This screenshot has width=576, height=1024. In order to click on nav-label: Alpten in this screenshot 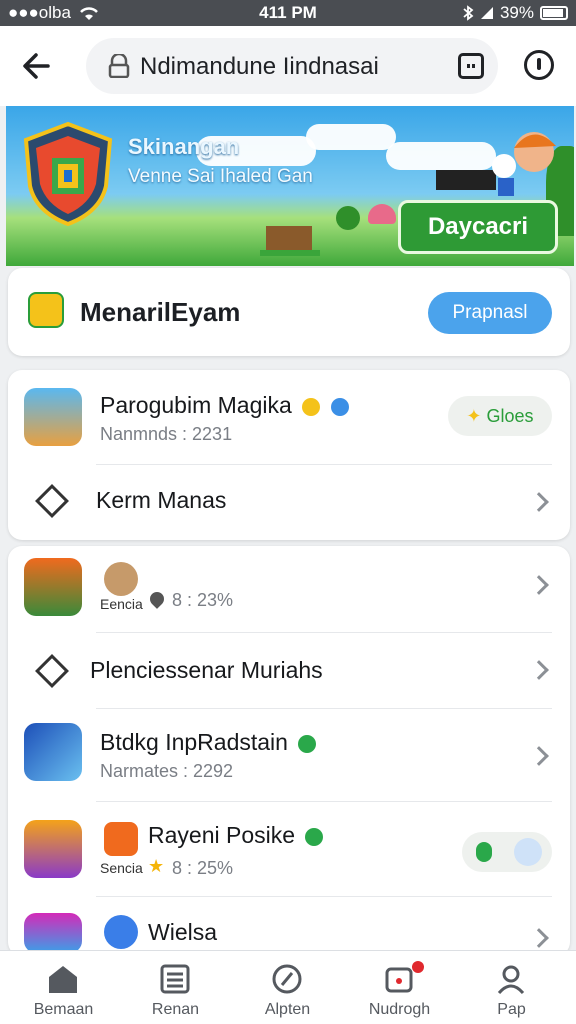, I will do `click(287, 1009)`.